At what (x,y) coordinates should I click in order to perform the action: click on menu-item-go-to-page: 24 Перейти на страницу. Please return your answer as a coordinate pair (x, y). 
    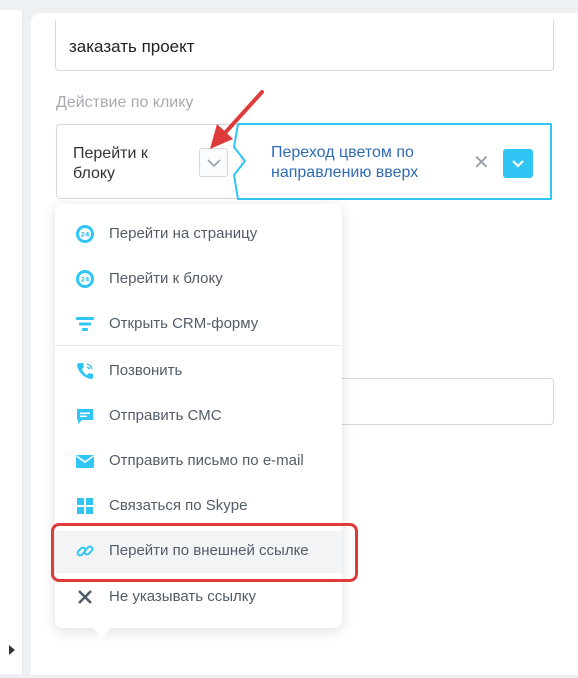
    Looking at the image, I should click on (198, 234).